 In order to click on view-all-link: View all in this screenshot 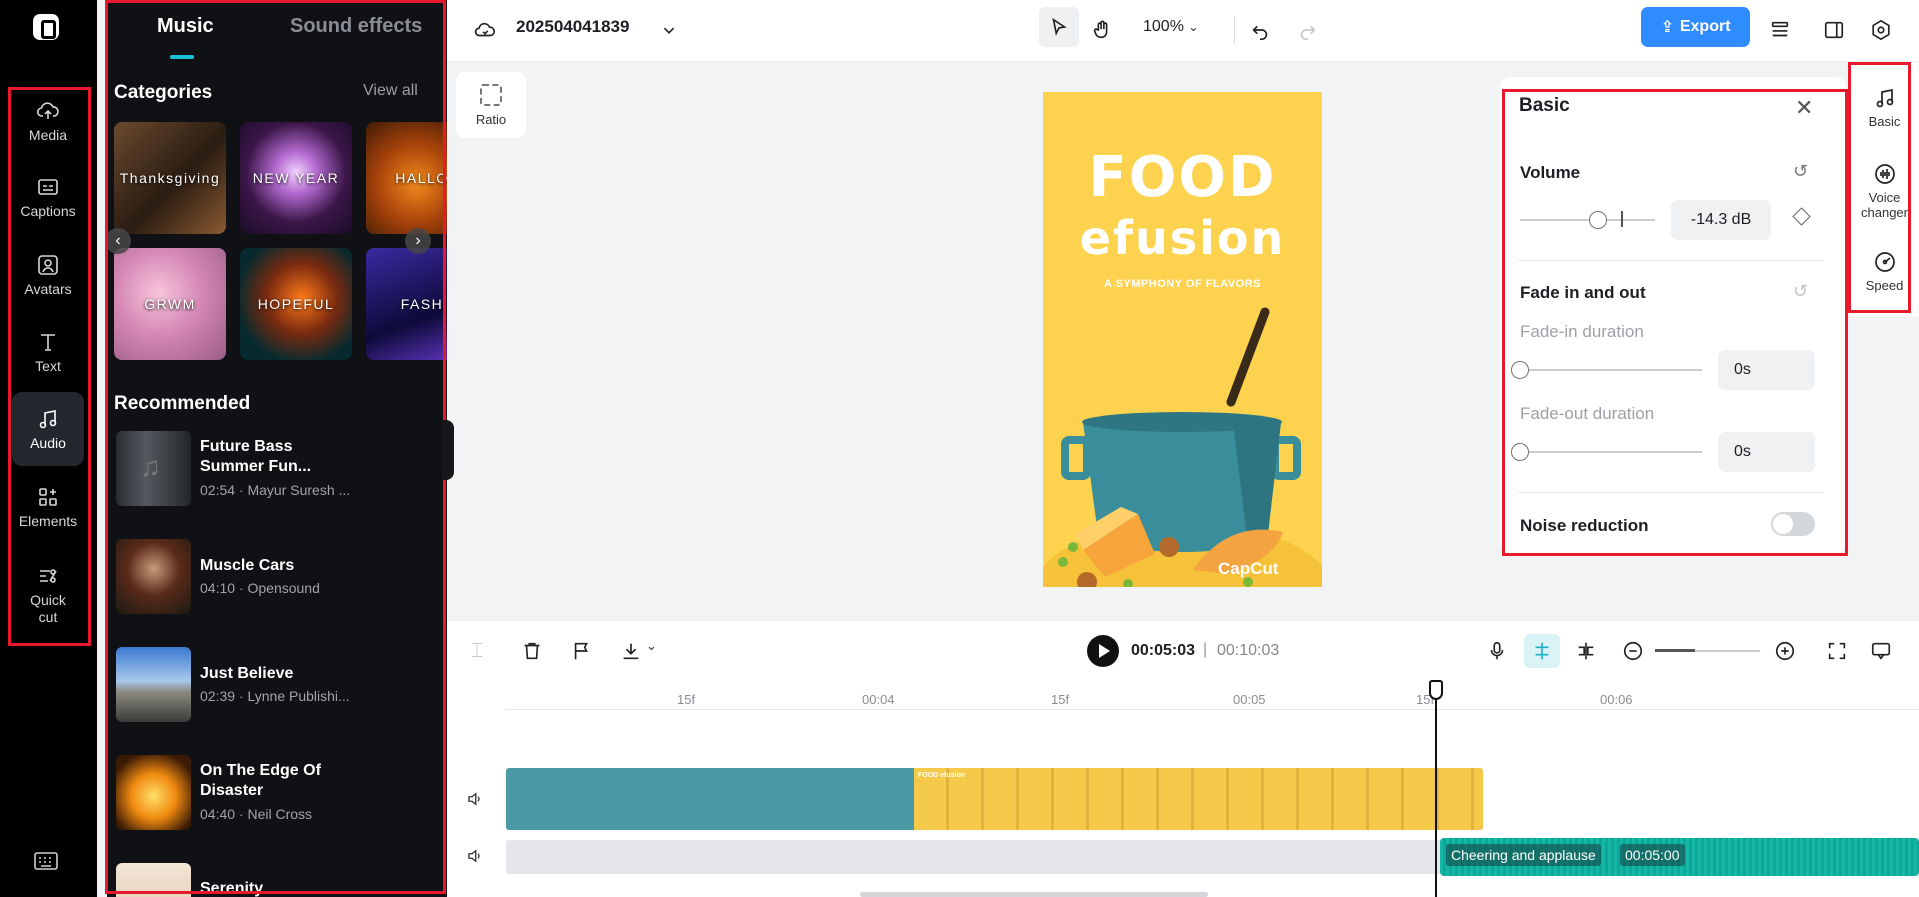, I will do `click(390, 91)`.